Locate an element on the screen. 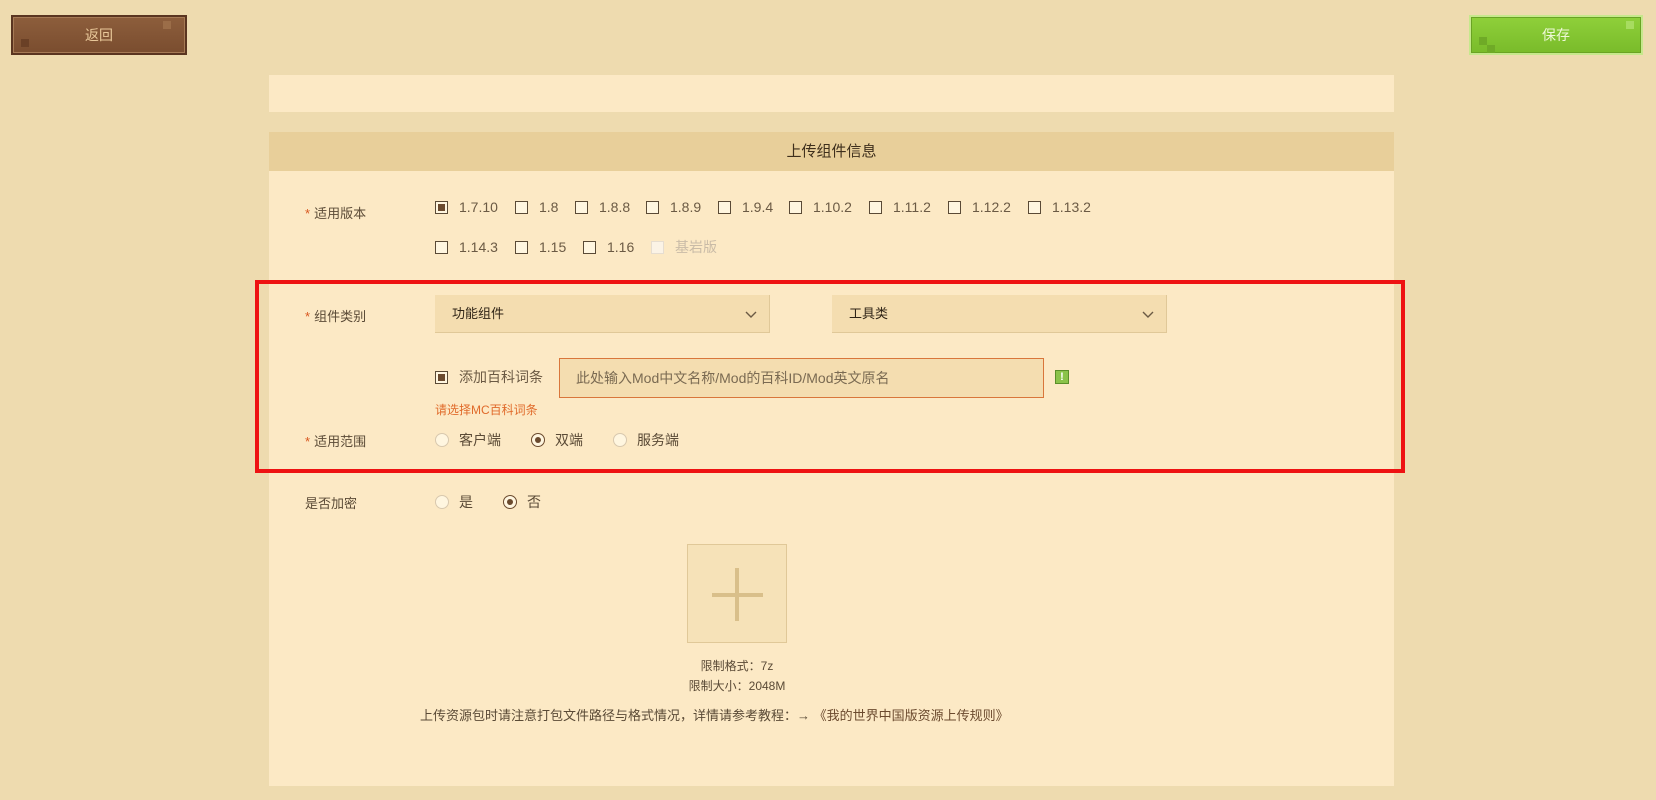 Image resolution: width=1656 pixels, height=800 pixels. back-button: 返回 is located at coordinates (99, 35).